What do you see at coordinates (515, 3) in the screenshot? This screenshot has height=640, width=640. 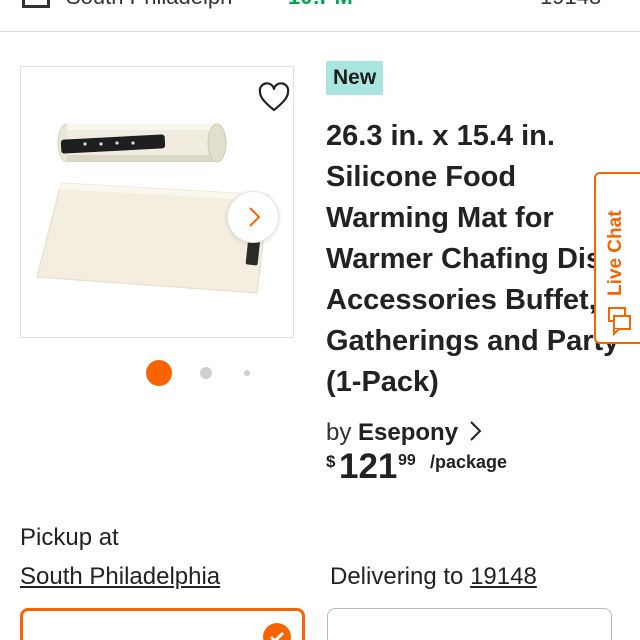 I see `truck-icon` at bounding box center [515, 3].